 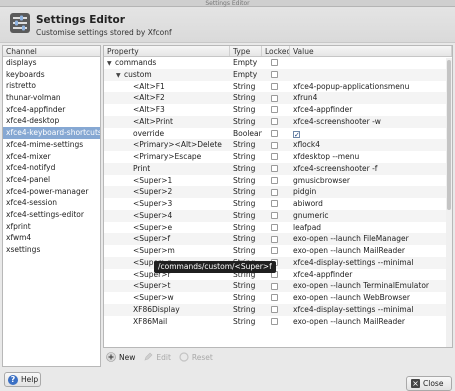 I want to click on property-row: <Alt>F3 String xfce4-appfinder, so click(x=278, y=110).